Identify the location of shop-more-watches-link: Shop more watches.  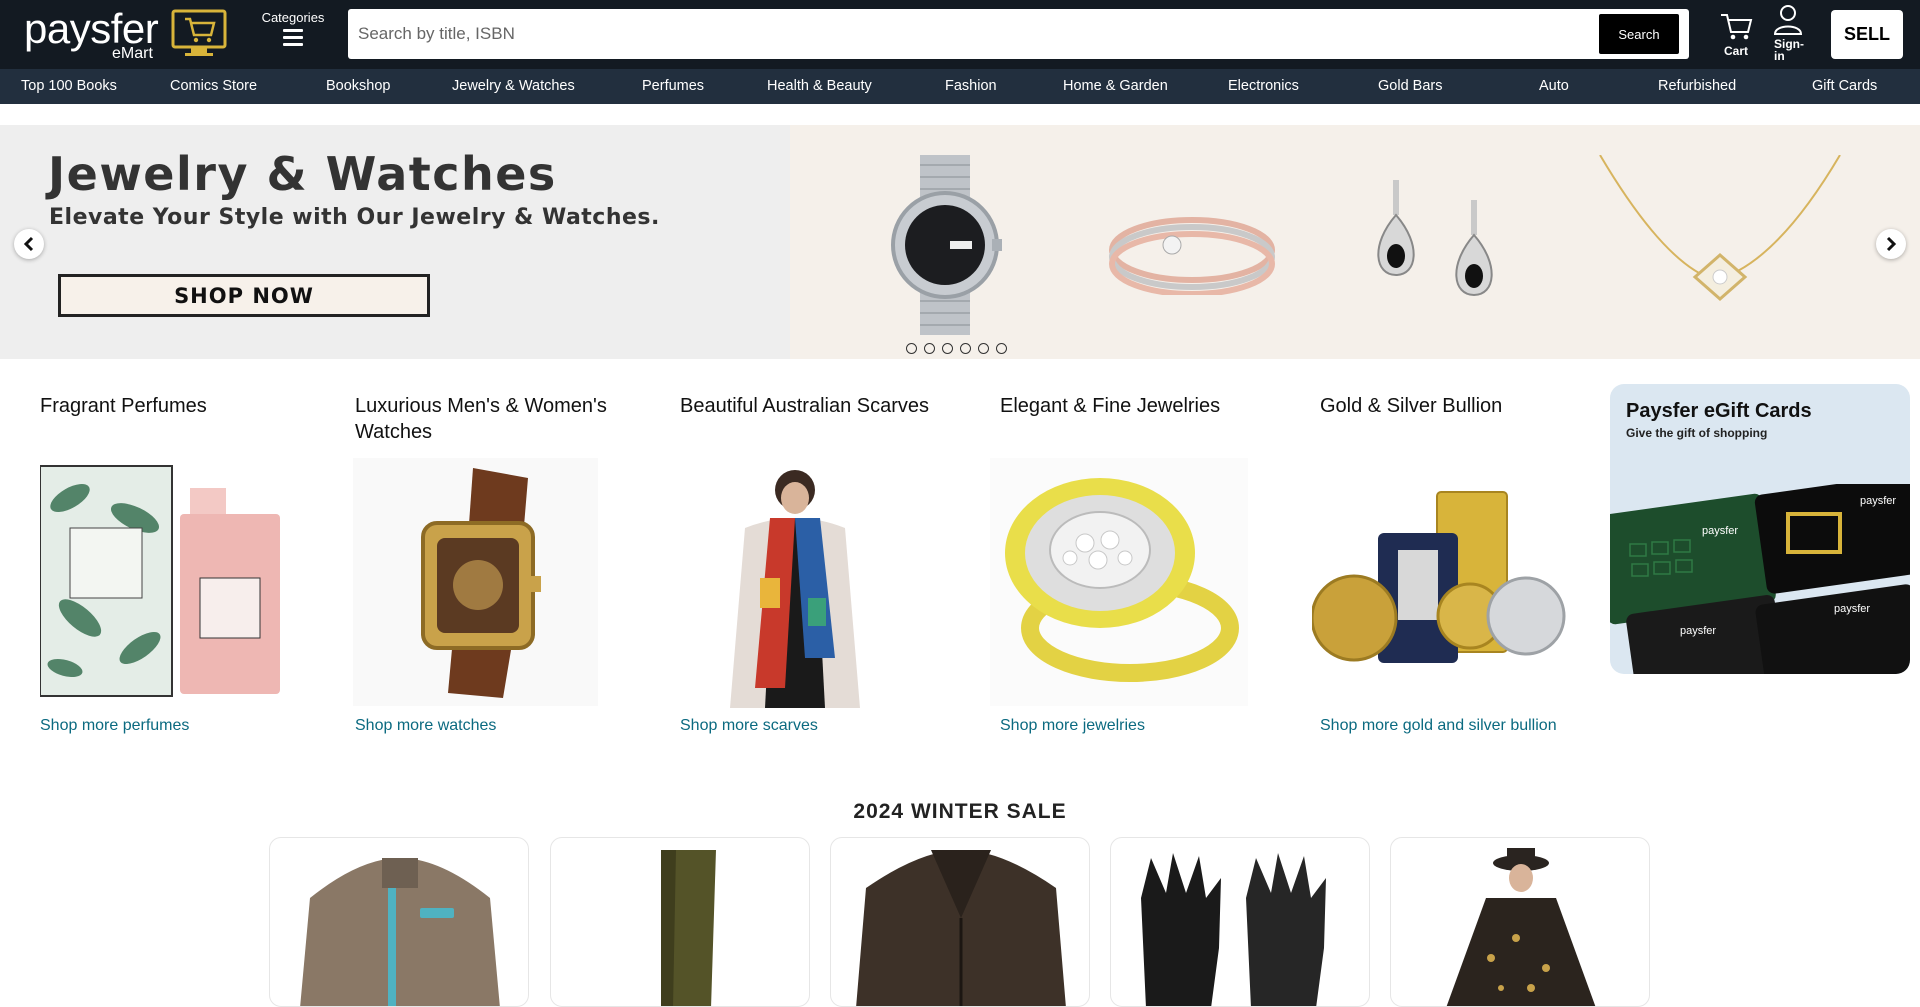
(425, 726).